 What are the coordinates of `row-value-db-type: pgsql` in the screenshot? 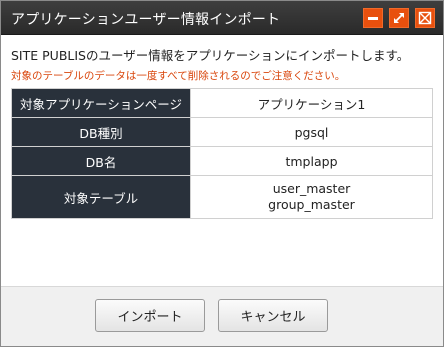 It's located at (311, 132).